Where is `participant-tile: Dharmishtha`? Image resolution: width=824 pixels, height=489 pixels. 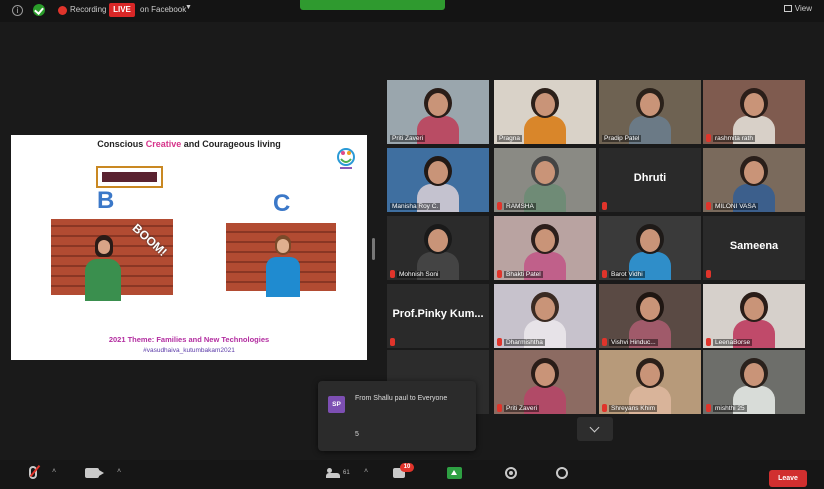 participant-tile: Dharmishtha is located at coordinates (545, 316).